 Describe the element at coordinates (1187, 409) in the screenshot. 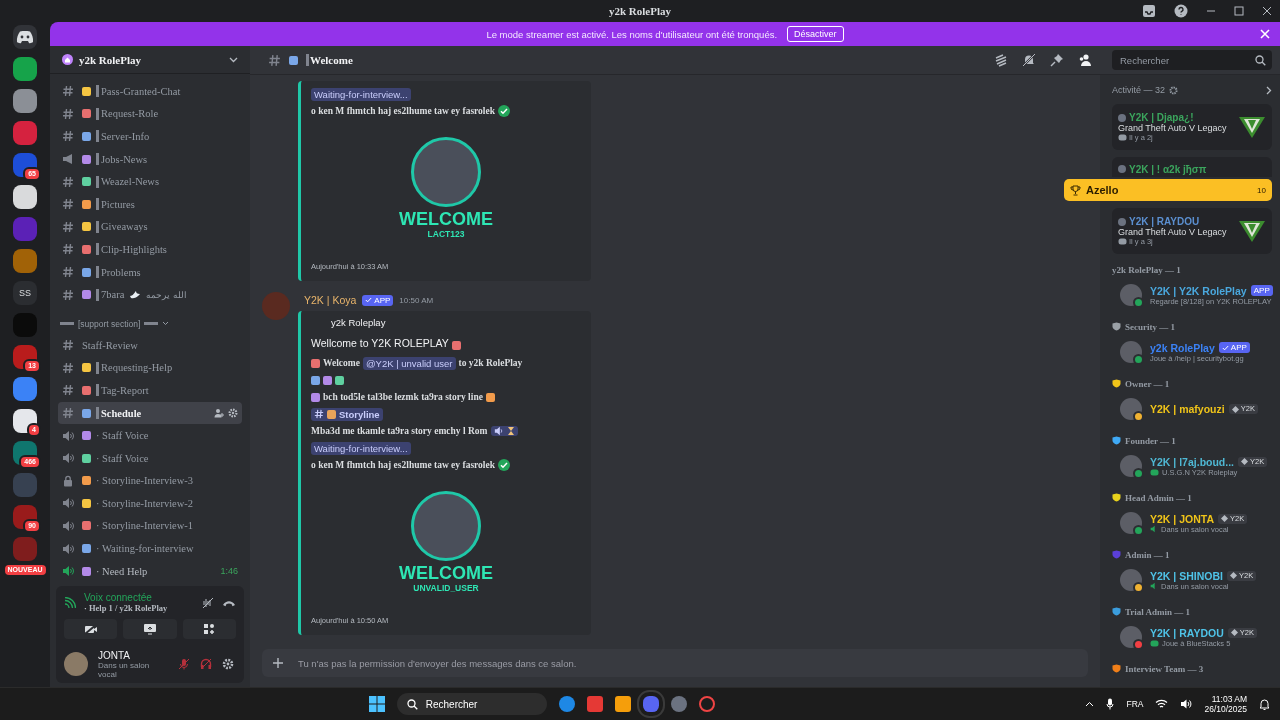

I see `member-name: Y2K | mafyouzi` at that location.